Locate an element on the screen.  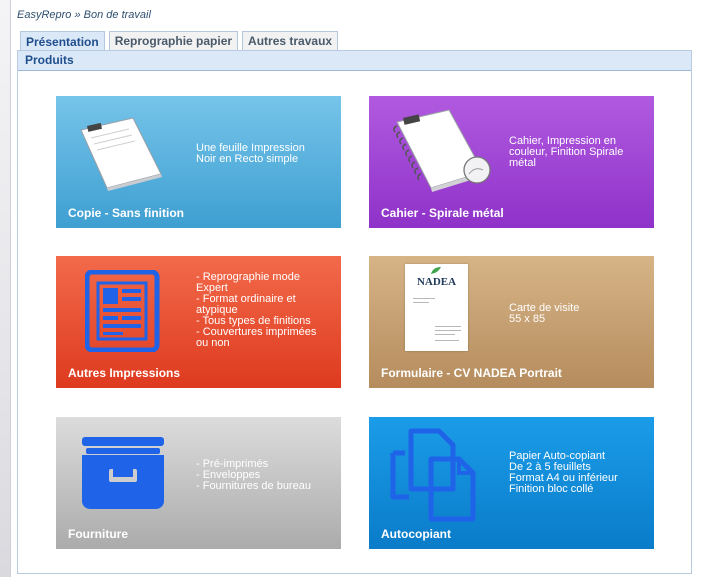
leaf-icon is located at coordinates (436, 270).